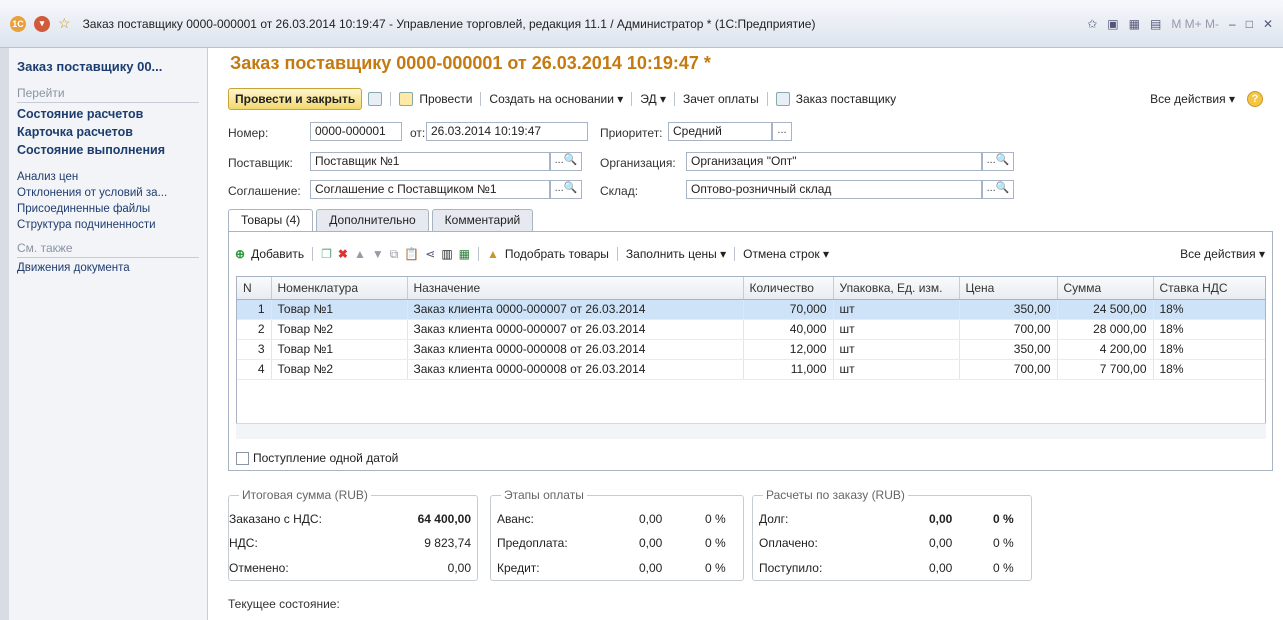 The width and height of the screenshot is (1283, 620). I want to click on priority-field: Средний, so click(720, 131).